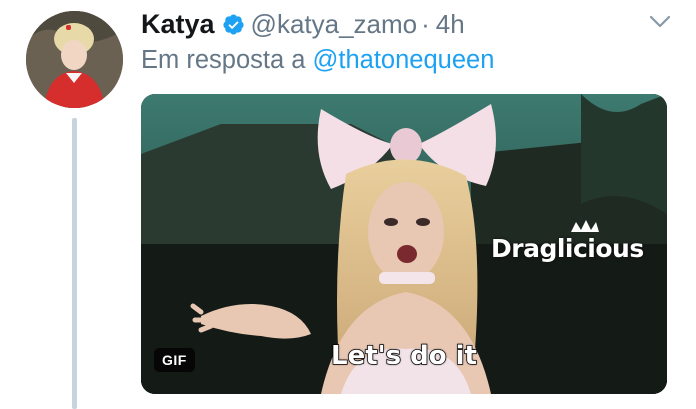  I want to click on author-handle: @katya_zamo, so click(334, 24).